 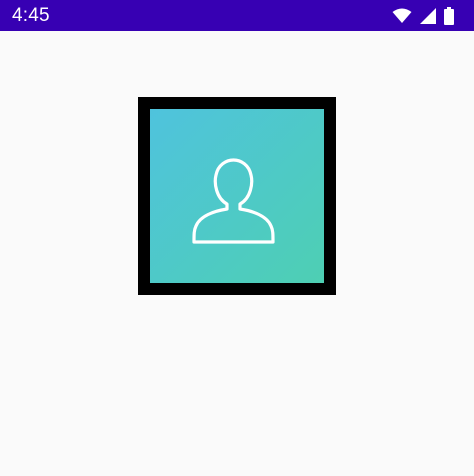 I want to click on battery-icon, so click(x=449, y=15).